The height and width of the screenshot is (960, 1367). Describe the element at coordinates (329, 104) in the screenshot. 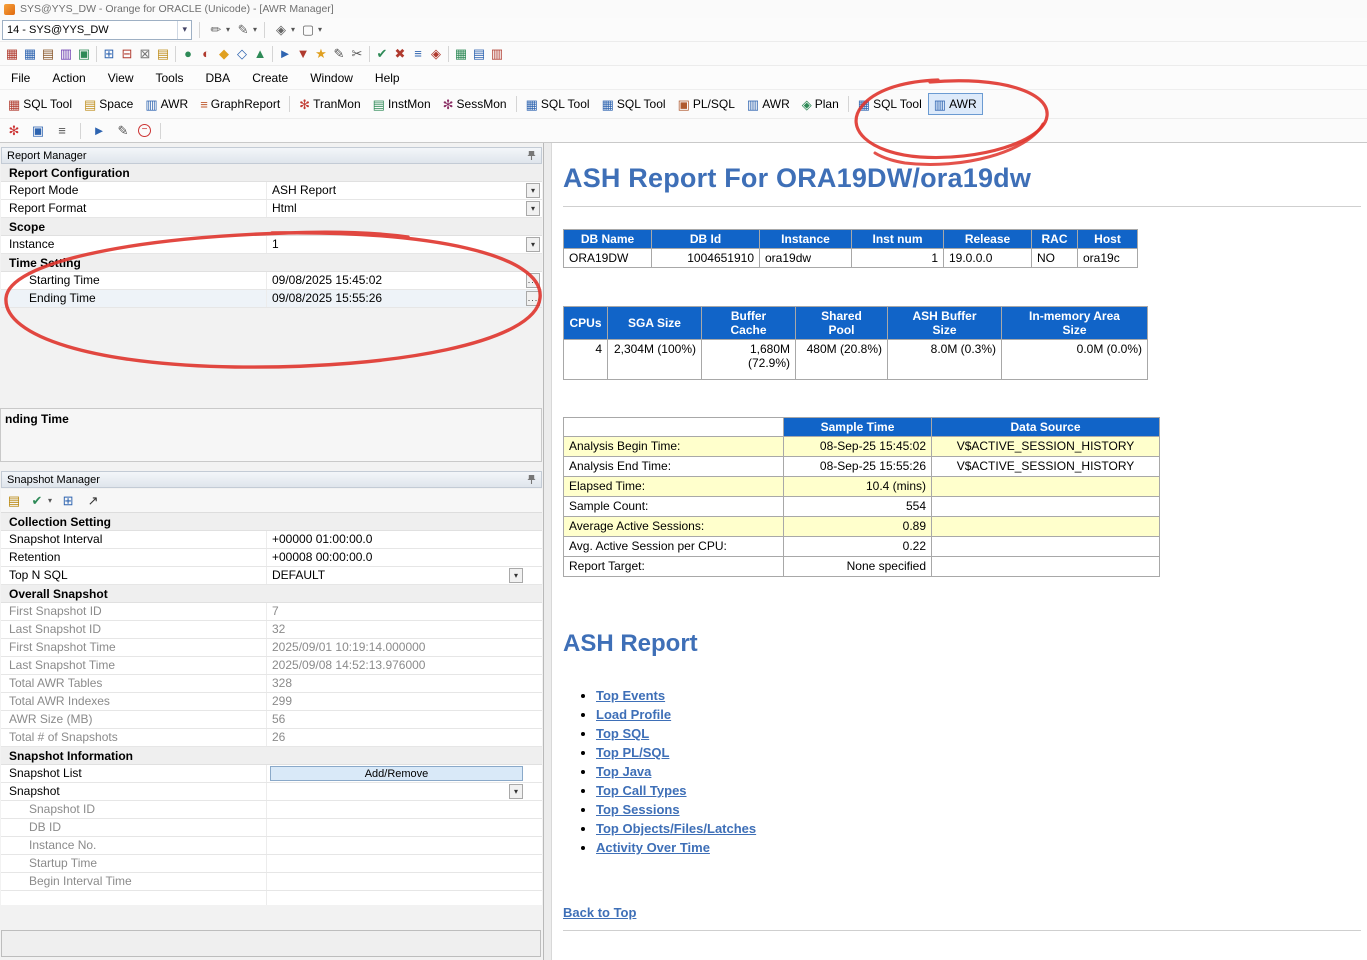

I see `toolbar-button-tranmon: ✻ TranMon` at that location.